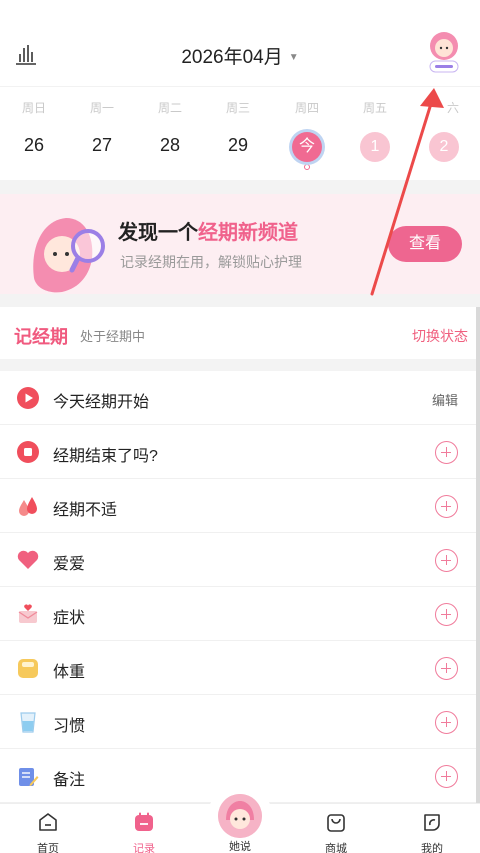 The height and width of the screenshot is (853, 480). What do you see at coordinates (238, 398) in the screenshot?
I see `list-item-period-start: 今天经期开始 编辑` at bounding box center [238, 398].